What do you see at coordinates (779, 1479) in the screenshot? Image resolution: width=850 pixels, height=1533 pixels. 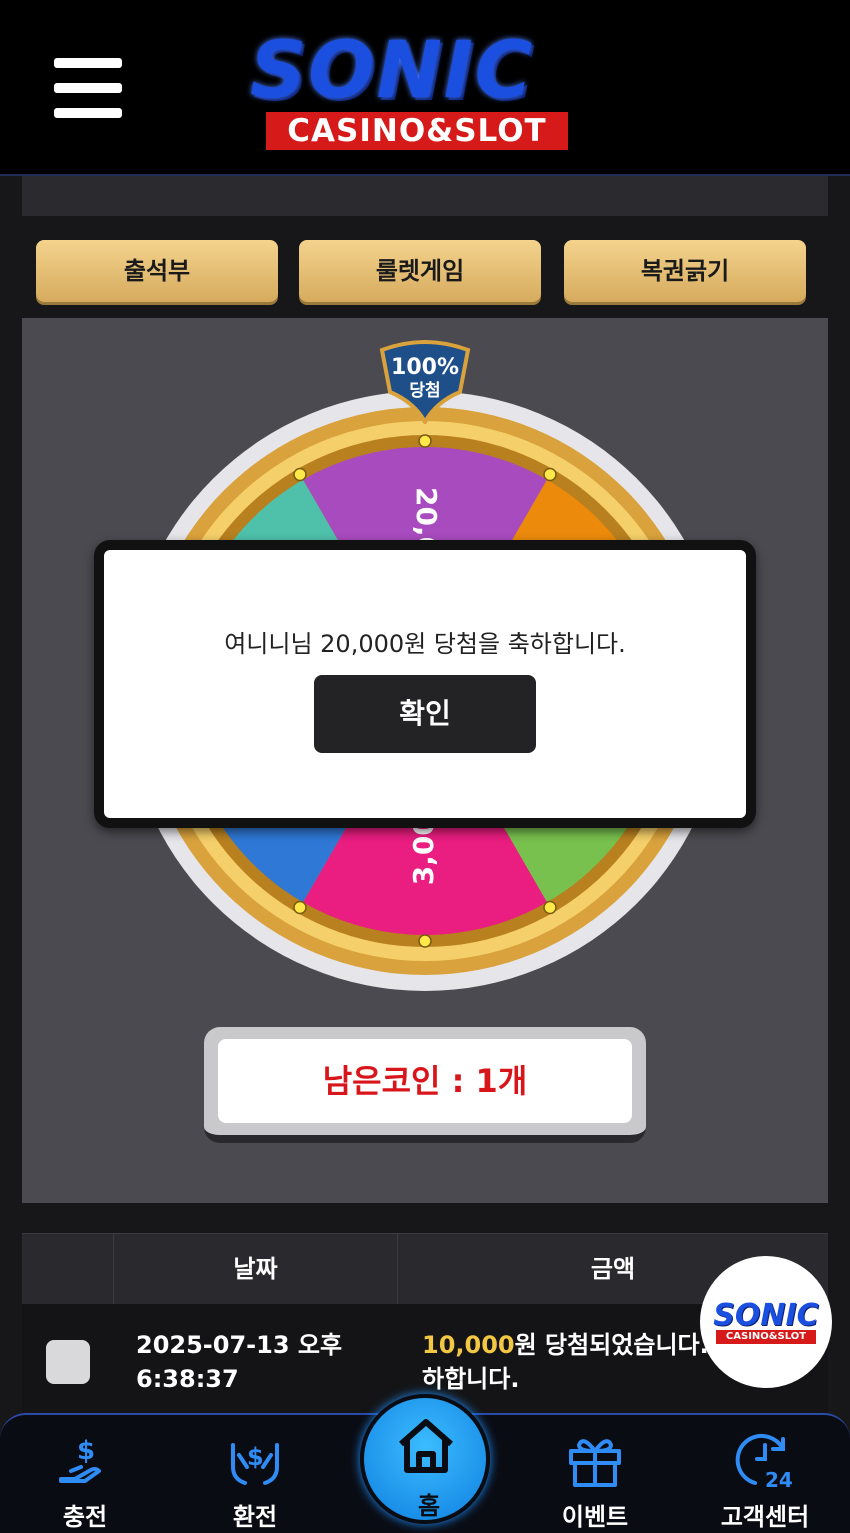 I see `svg-text: 24` at bounding box center [779, 1479].